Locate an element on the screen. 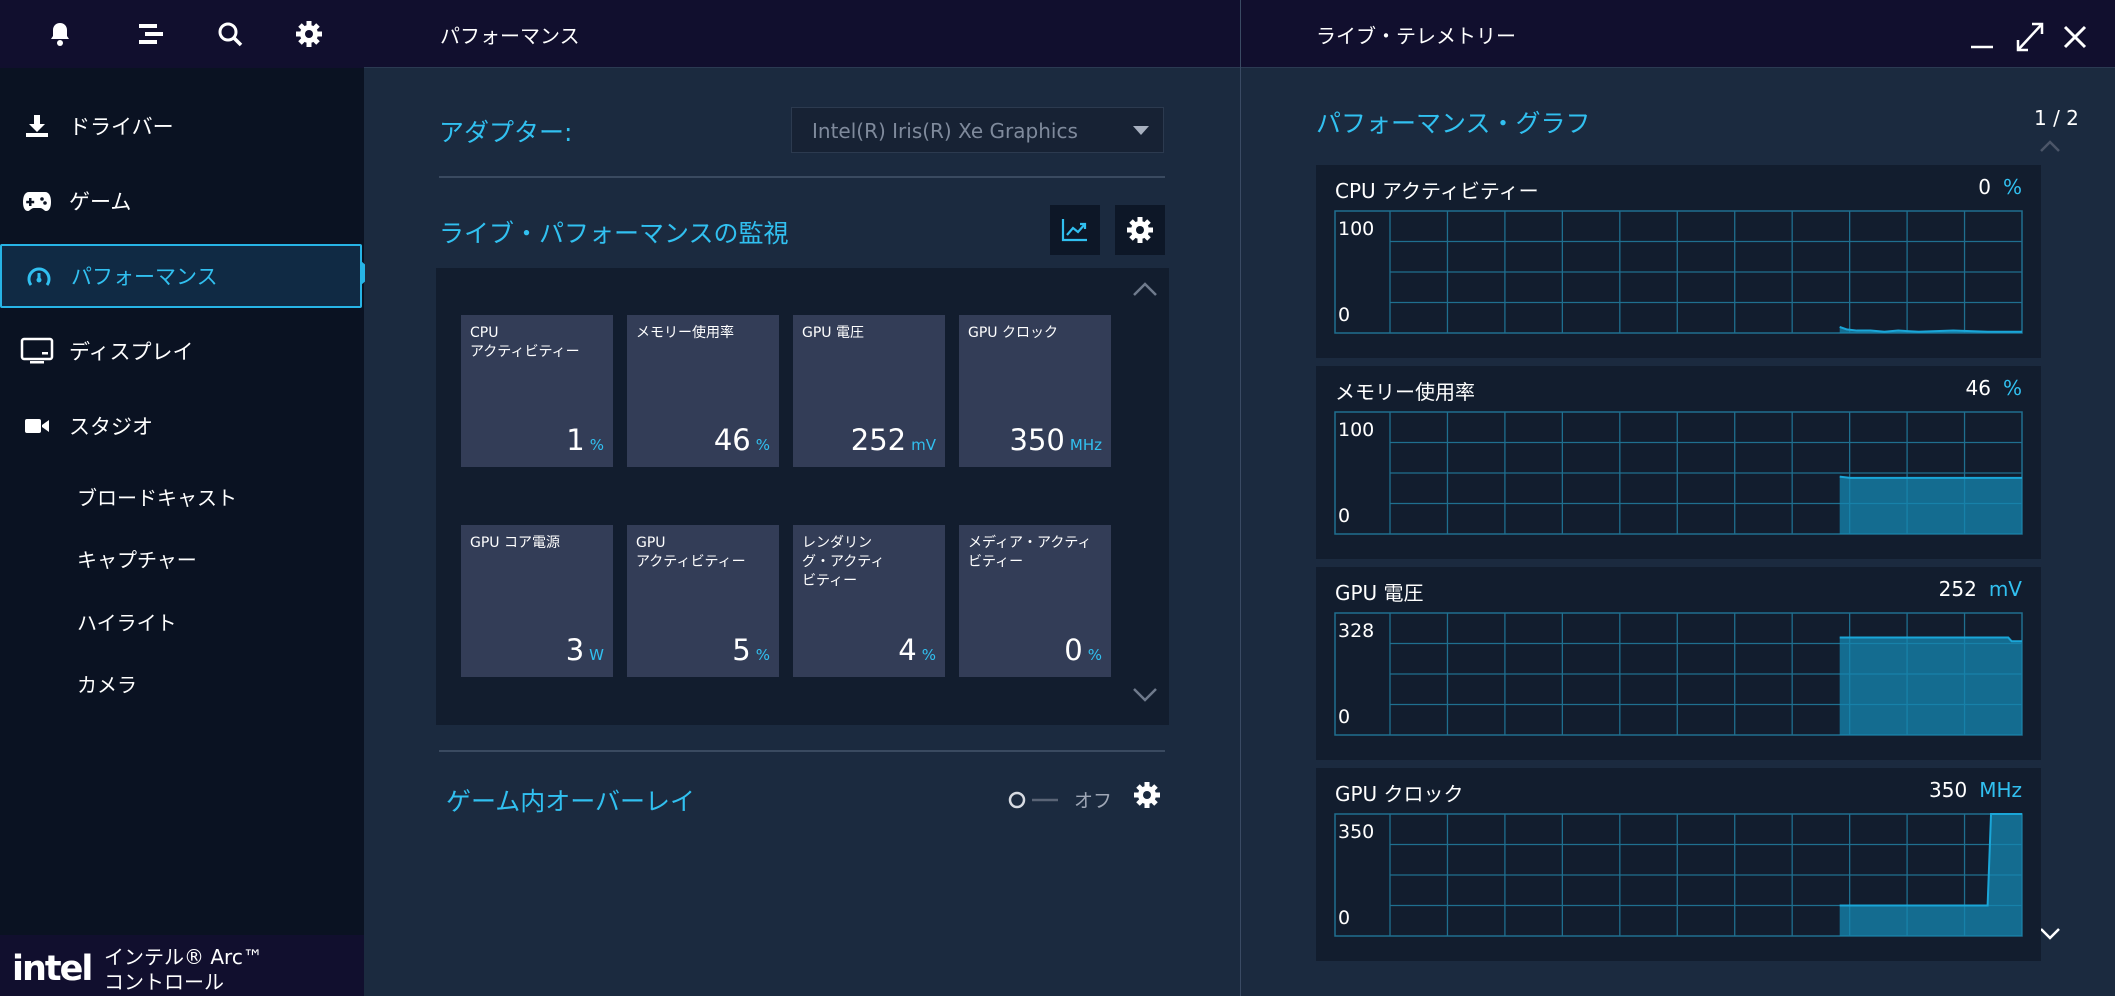  graph-gpu-voltage: GPU 電圧 252 mV 328 0 is located at coordinates (1678, 663).